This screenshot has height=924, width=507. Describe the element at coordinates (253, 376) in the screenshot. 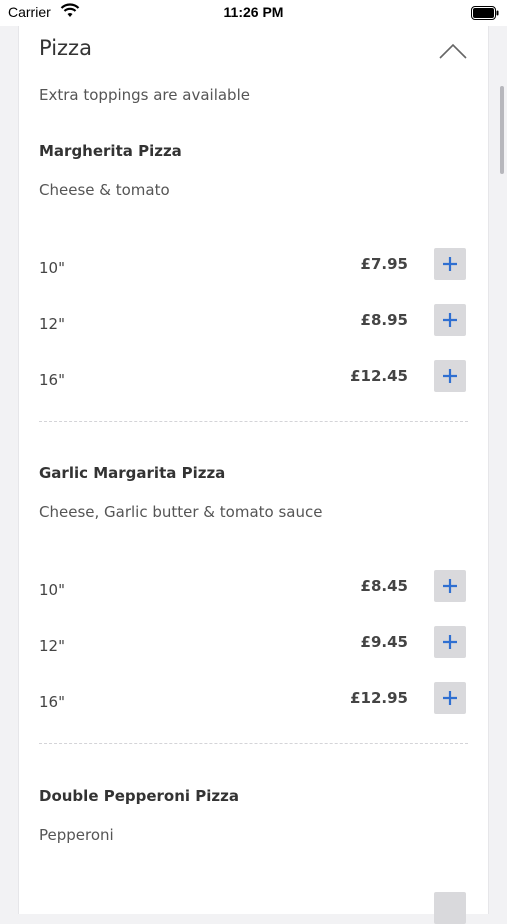

I see `size-row: 16" £12.45` at that location.